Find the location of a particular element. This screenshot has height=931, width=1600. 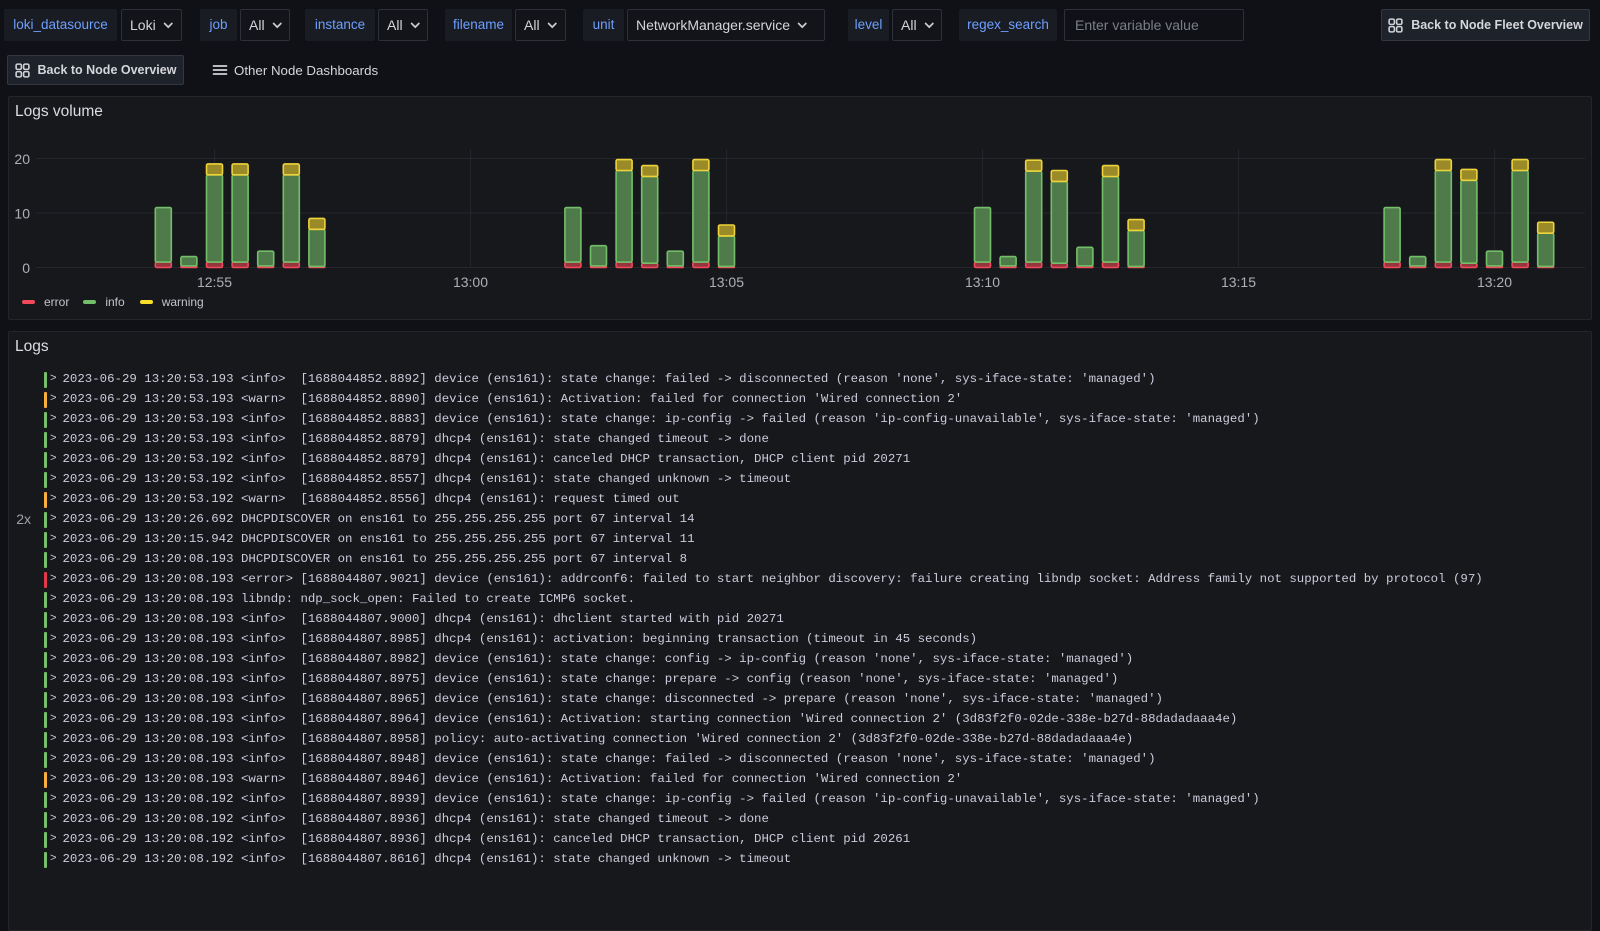

svg-text: 12:55 is located at coordinates (214, 282).